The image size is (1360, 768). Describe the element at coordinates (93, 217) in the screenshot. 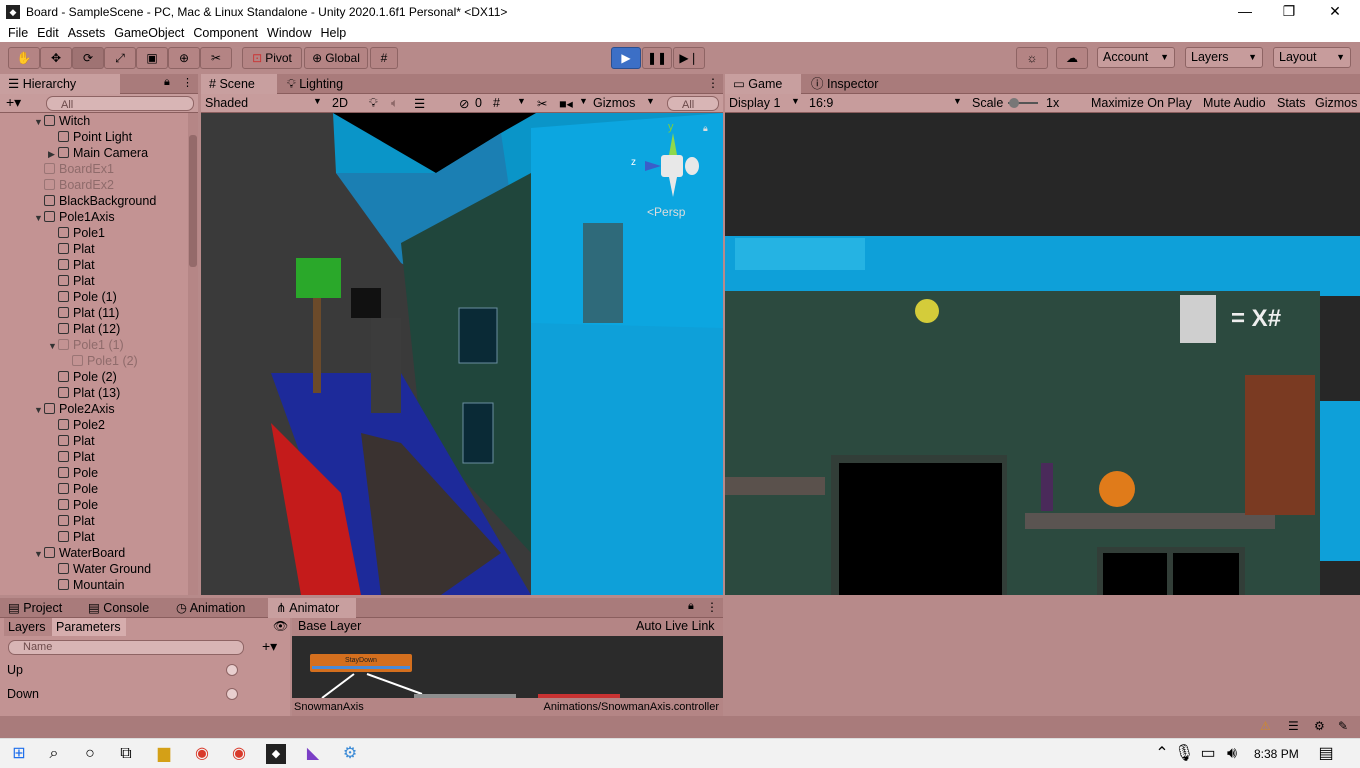

I see `hierarchy-item: ▼ Pole1Axis` at that location.